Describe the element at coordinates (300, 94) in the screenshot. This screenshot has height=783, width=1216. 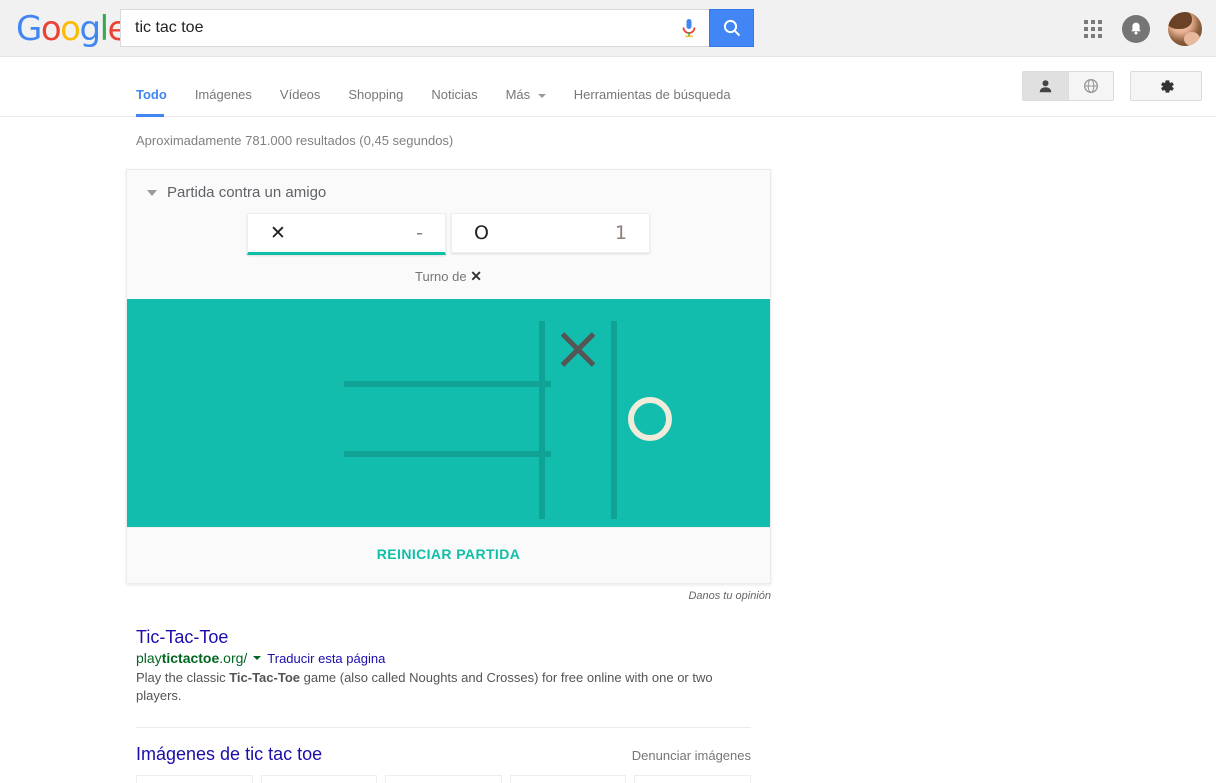
I see `tab-label: Vídeos` at that location.